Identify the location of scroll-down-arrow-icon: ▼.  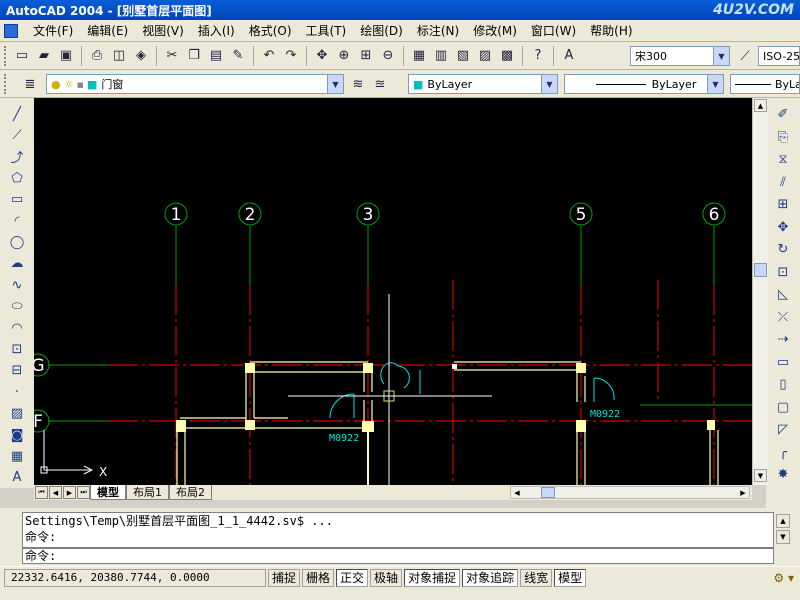
(760, 475).